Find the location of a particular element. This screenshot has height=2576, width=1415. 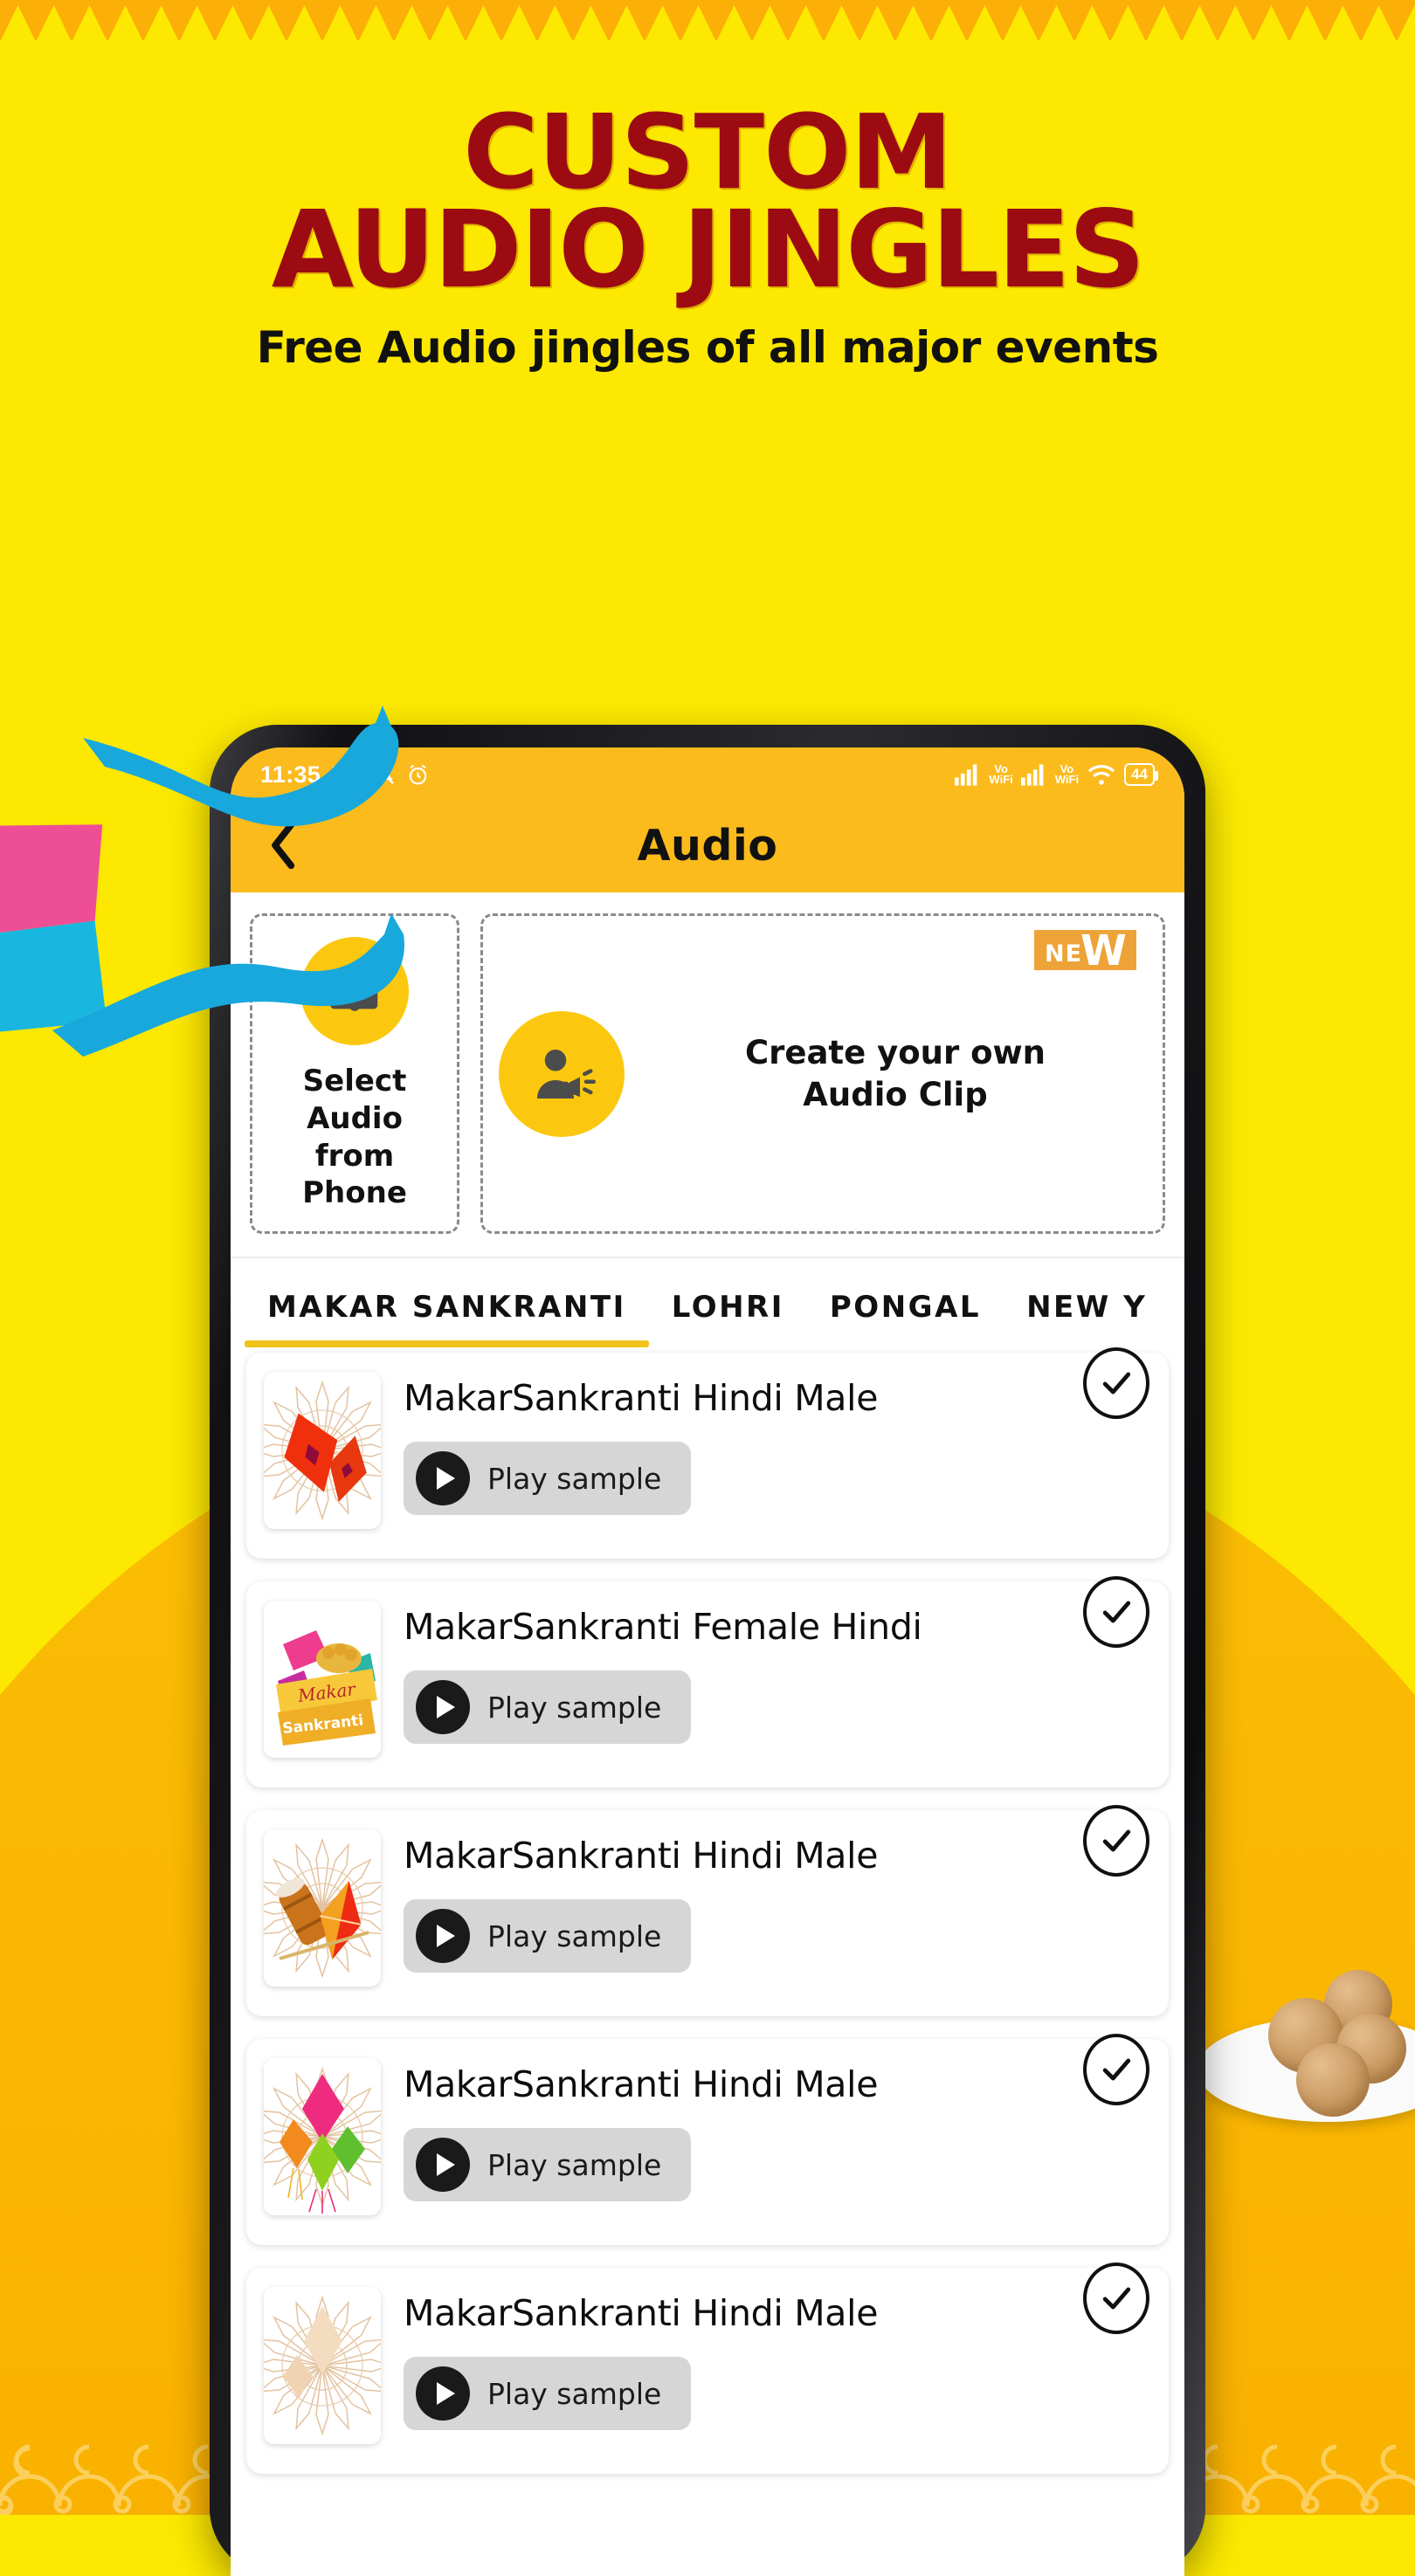

signal-bars-icon is located at coordinates (966, 775).